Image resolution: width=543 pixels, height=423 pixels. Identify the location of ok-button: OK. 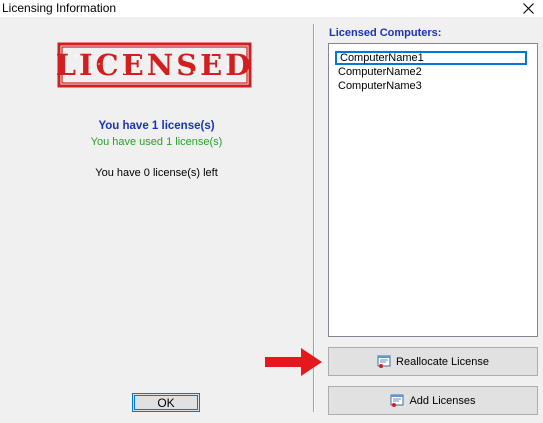
(166, 402).